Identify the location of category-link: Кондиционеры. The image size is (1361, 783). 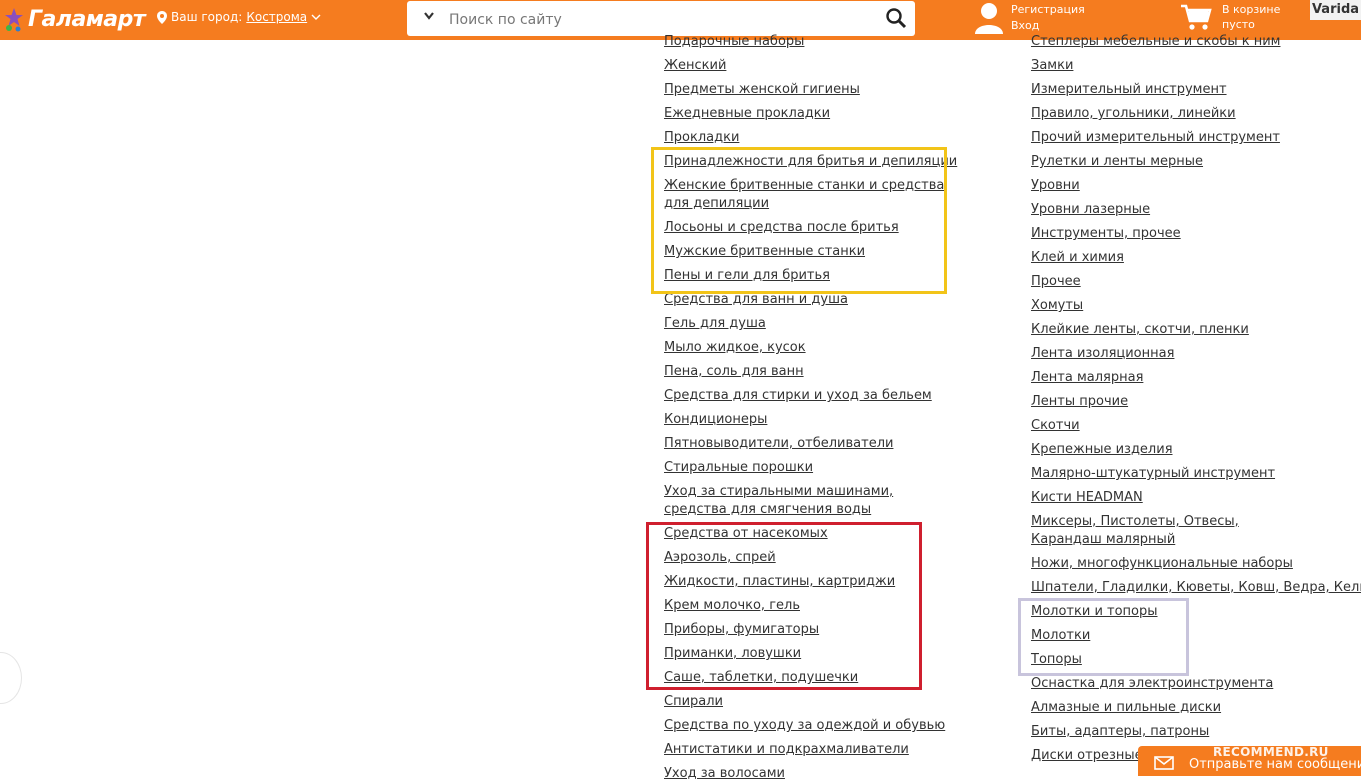
(715, 420).